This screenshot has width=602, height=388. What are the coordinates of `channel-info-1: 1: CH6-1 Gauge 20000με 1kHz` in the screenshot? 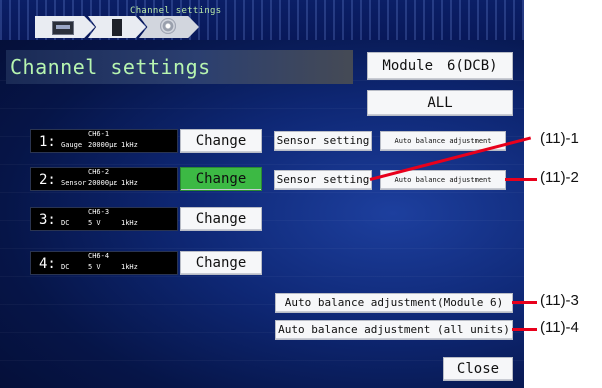 It's located at (104, 141).